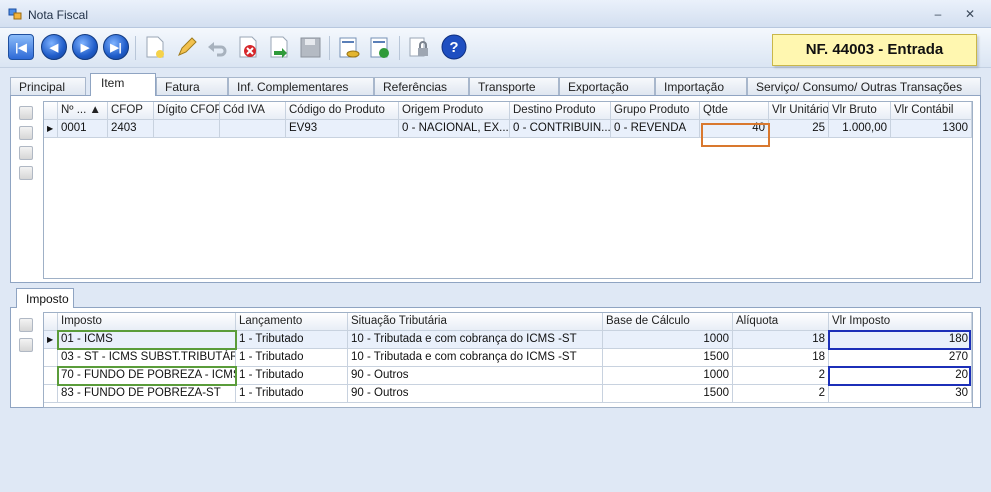  I want to click on previous-icon: ◀, so click(54, 47).